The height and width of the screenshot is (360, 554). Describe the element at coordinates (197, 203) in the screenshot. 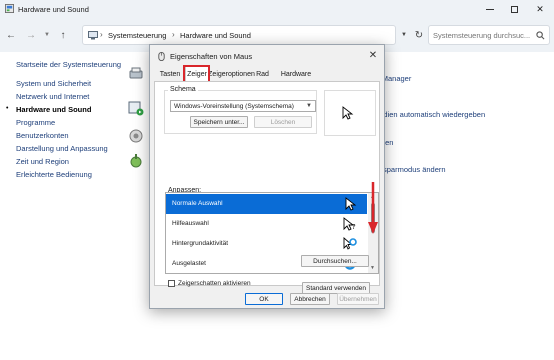

I see `cursor-name: Normale Auswahl` at that location.